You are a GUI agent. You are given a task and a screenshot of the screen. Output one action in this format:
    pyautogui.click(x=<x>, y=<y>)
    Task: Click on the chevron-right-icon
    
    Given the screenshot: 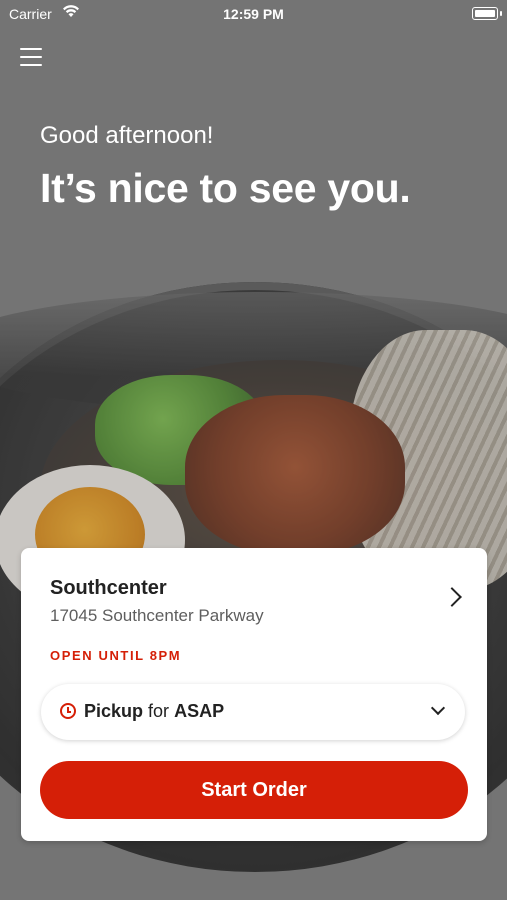 What is the action you would take?
    pyautogui.click(x=452, y=597)
    